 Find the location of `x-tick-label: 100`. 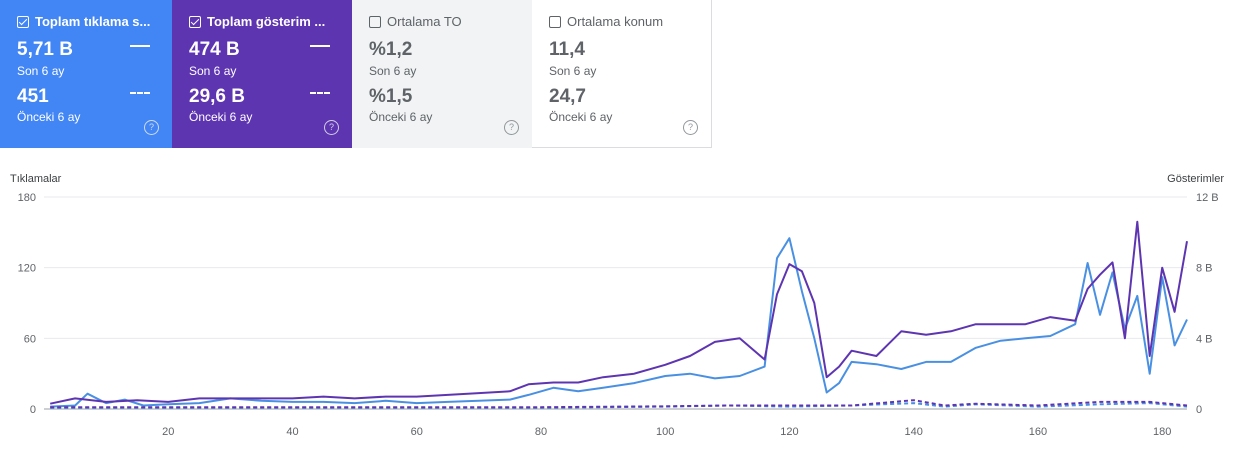

x-tick-label: 100 is located at coordinates (665, 432).